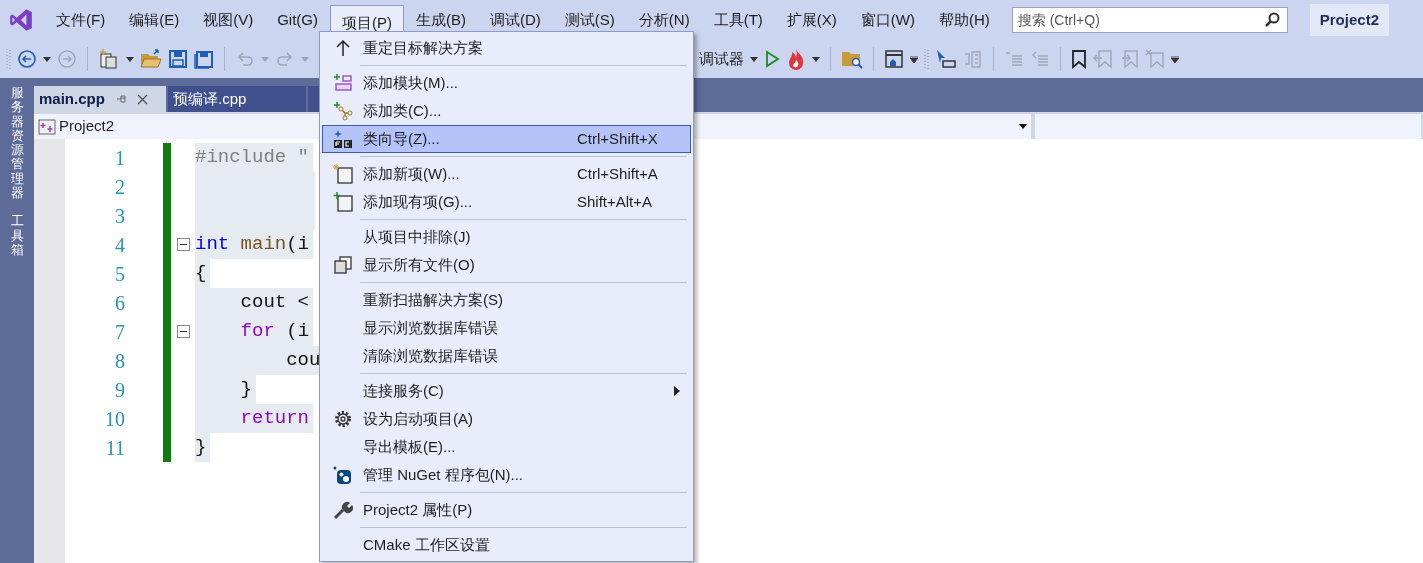 The image size is (1423, 563). What do you see at coordinates (120, 158) in the screenshot?
I see `line-number: 1` at bounding box center [120, 158].